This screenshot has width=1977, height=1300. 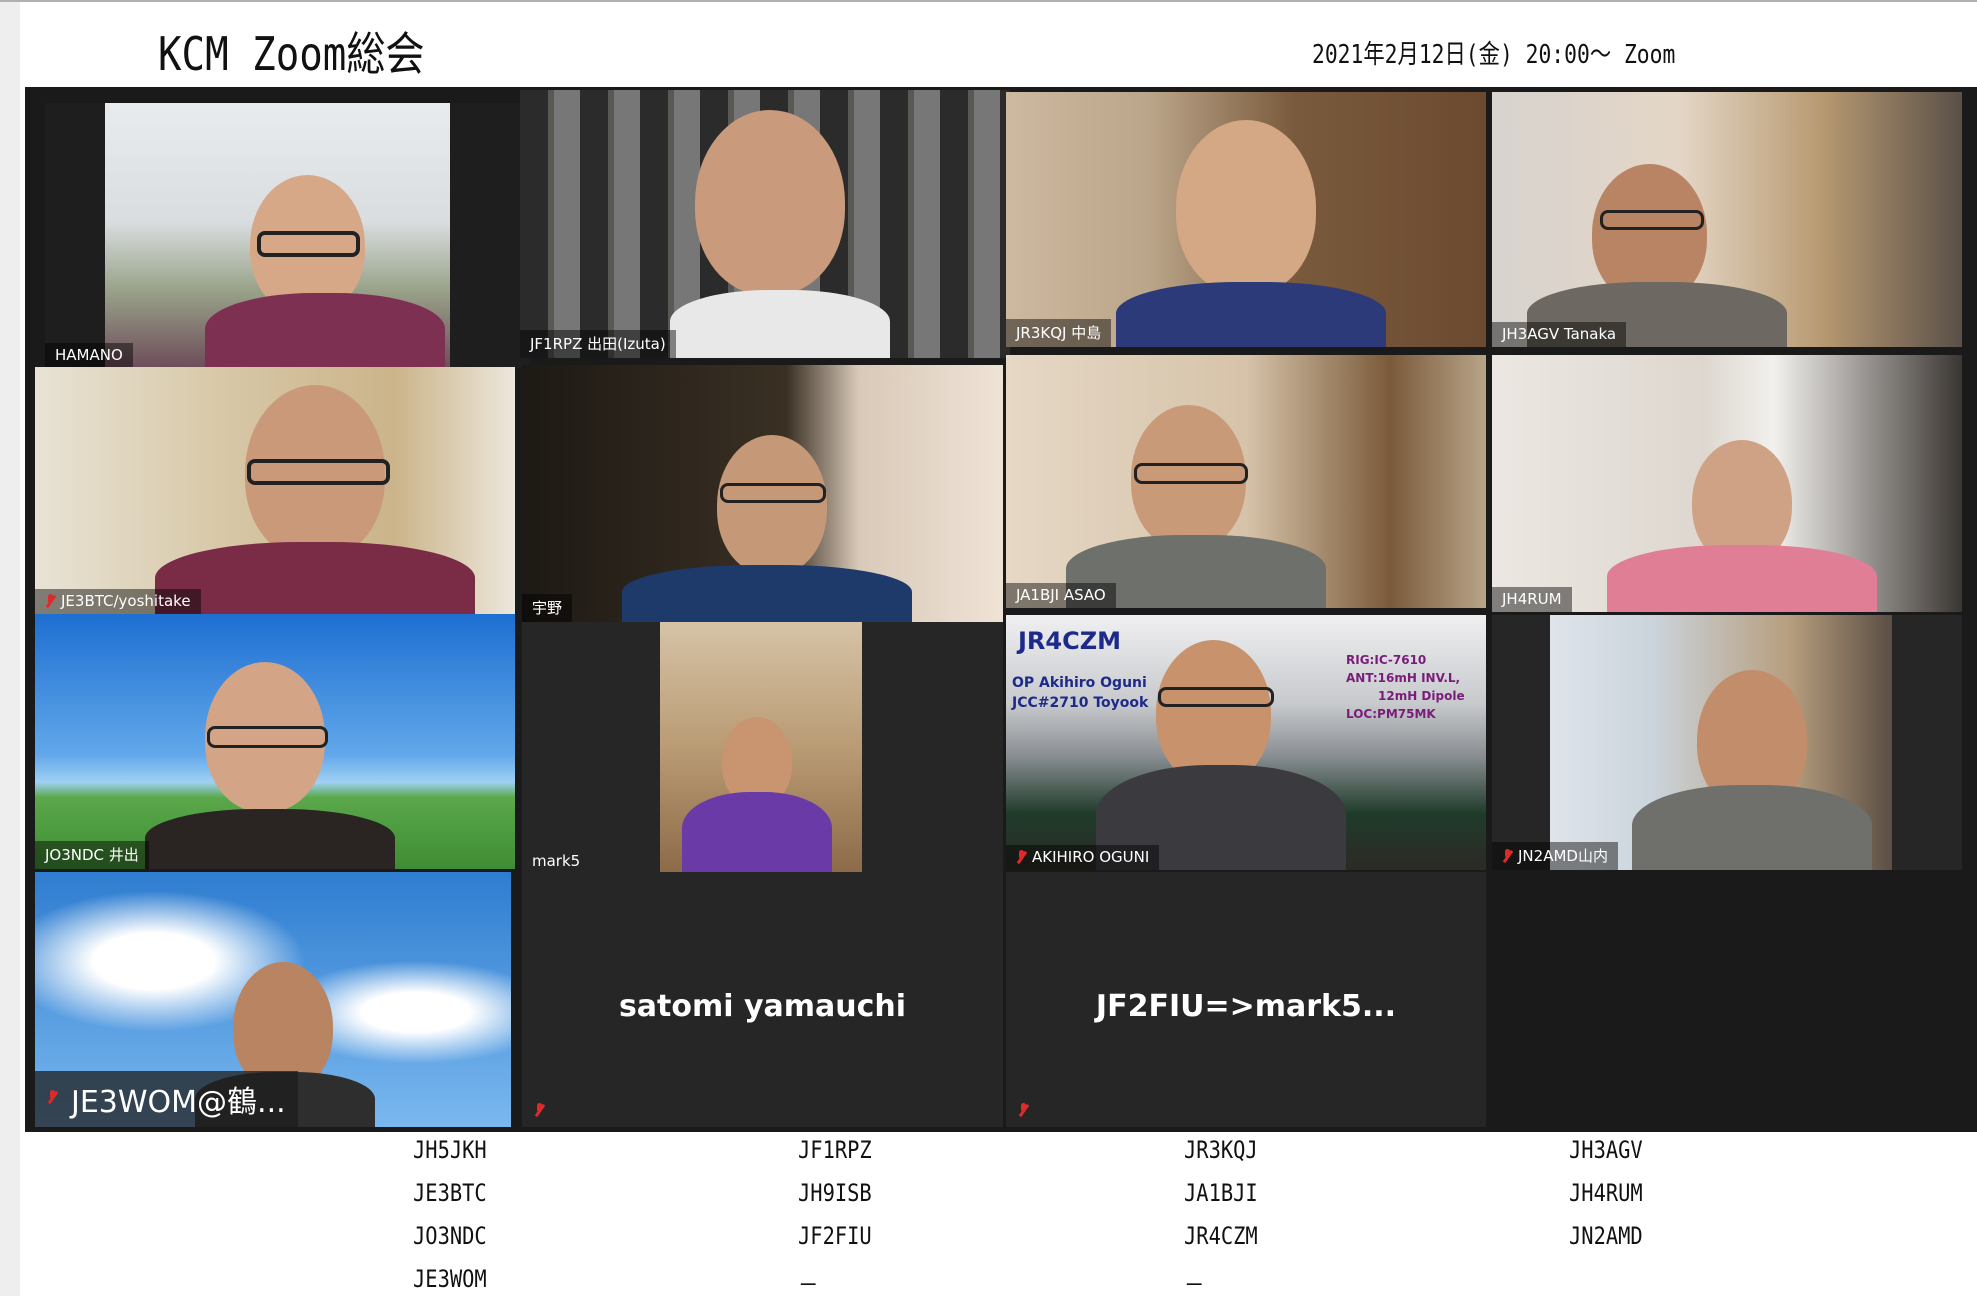 I want to click on video-tile-jo3ndc: JO3NDC 井出, so click(x=275, y=741).